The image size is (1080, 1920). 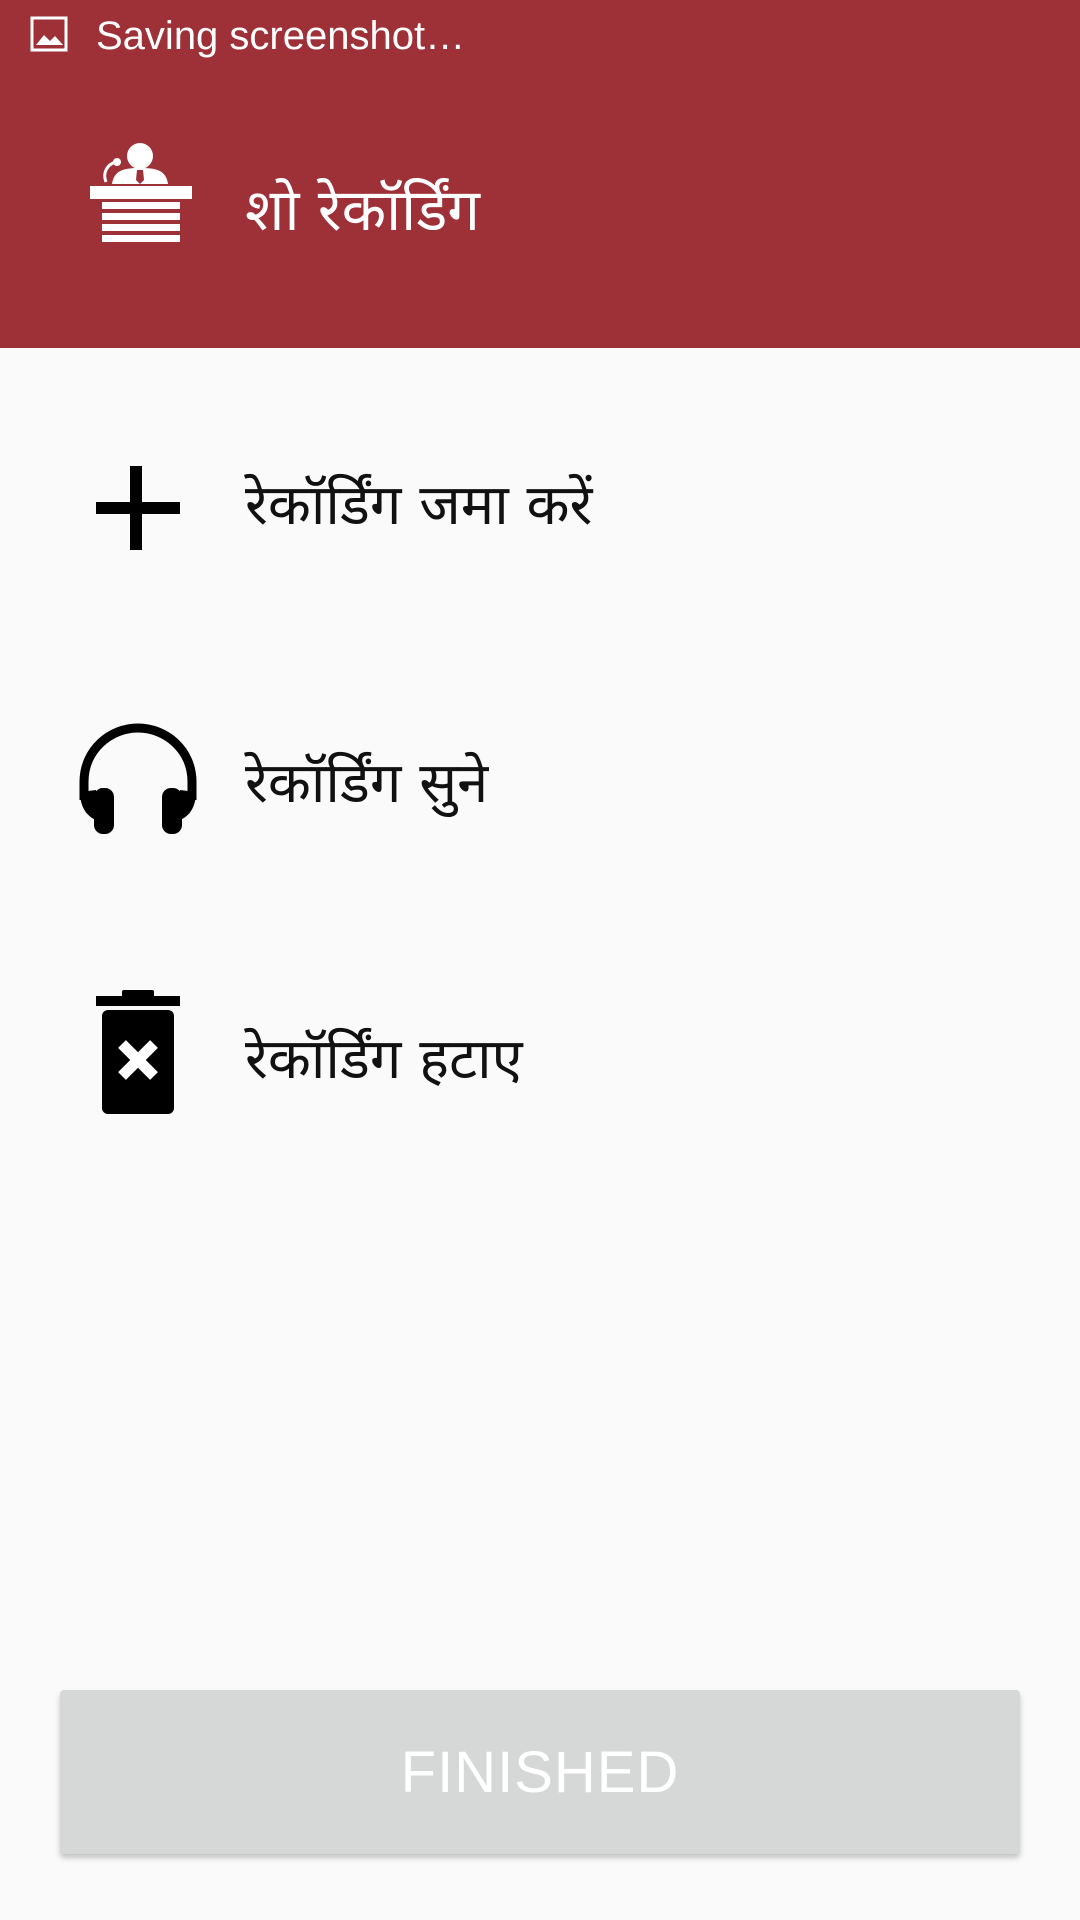 I want to click on menu-item-label: रेकॉर्डिंग जमा करें, so click(x=419, y=505).